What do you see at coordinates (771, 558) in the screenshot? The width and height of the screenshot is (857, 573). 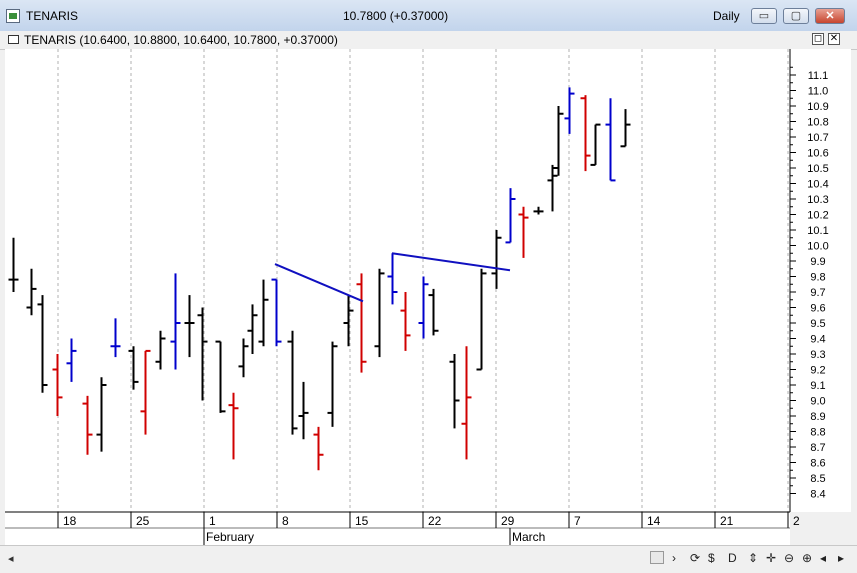 I see `tool-crosshair-icon: ✛` at bounding box center [771, 558].